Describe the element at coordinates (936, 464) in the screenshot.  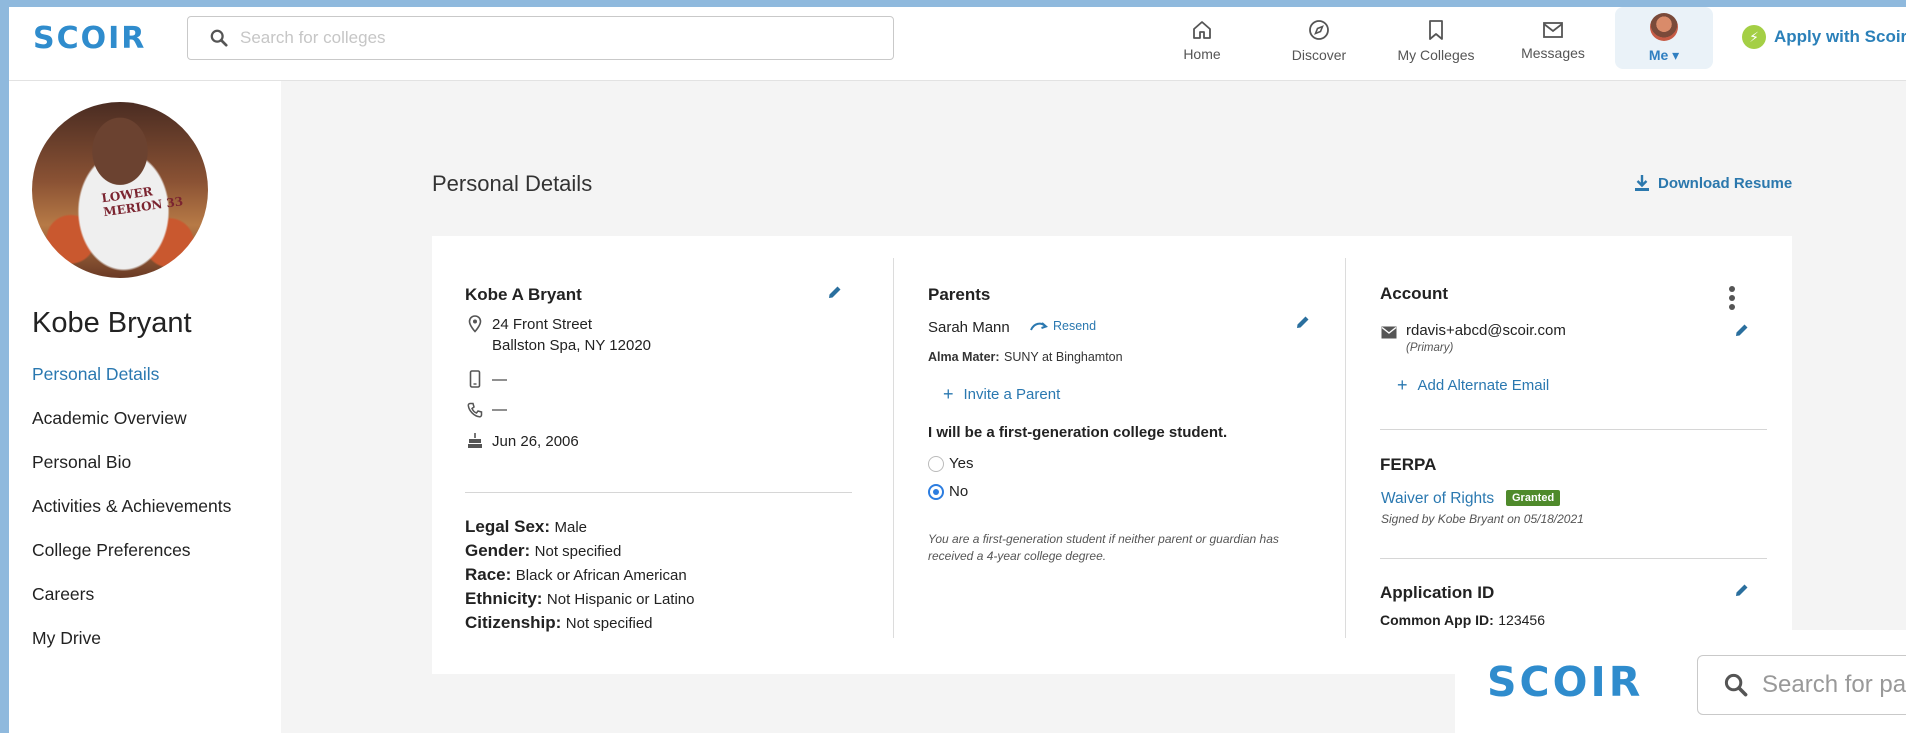
I see `first-gen-yes-radio` at that location.